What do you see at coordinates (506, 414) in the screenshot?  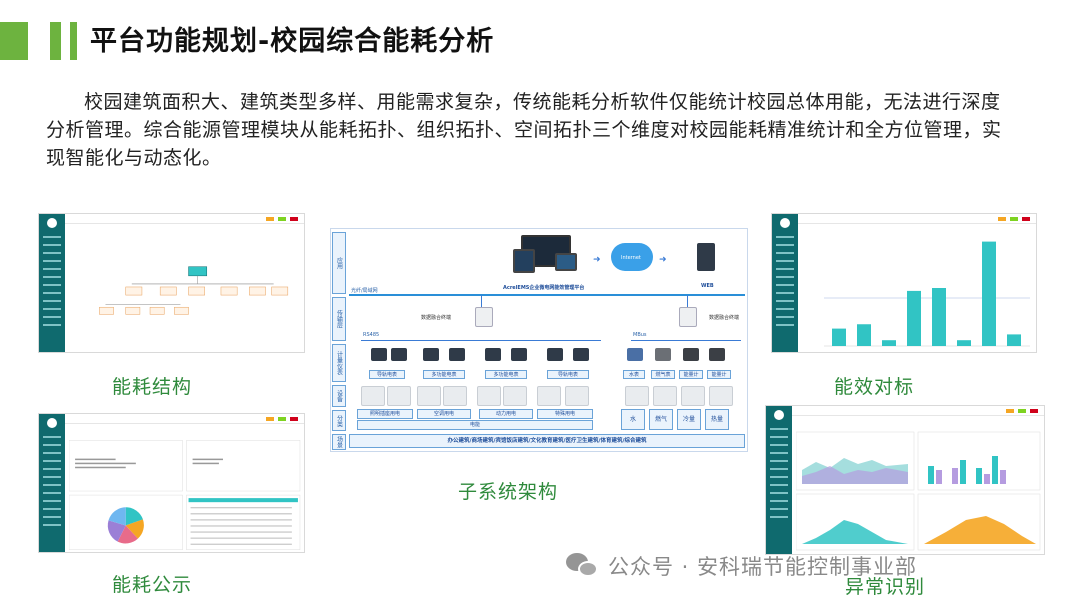 I see `category-label: 动力用电` at bounding box center [506, 414].